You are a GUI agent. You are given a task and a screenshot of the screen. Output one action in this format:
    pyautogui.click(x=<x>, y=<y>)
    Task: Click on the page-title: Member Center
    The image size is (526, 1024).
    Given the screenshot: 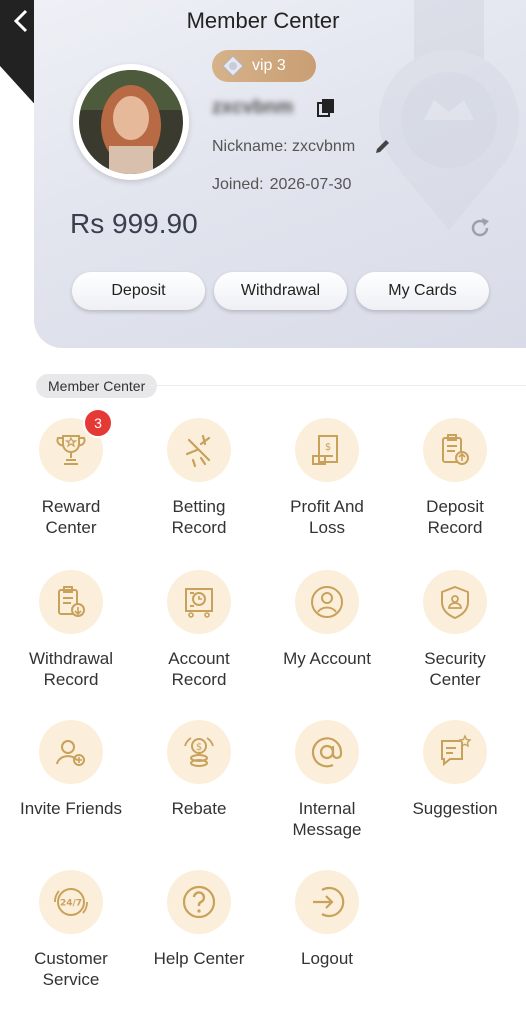 What is the action you would take?
    pyautogui.click(x=263, y=20)
    